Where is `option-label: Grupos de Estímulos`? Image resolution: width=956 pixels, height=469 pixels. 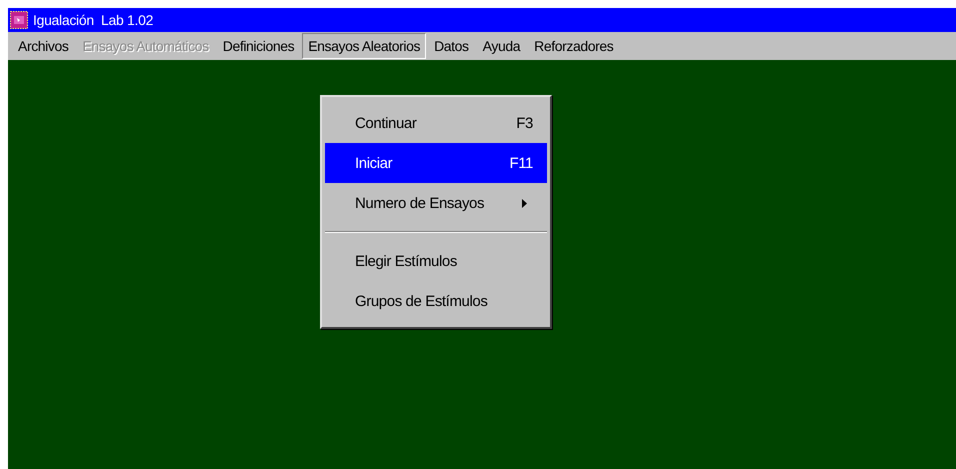
option-label: Grupos de Estímulos is located at coordinates (421, 301).